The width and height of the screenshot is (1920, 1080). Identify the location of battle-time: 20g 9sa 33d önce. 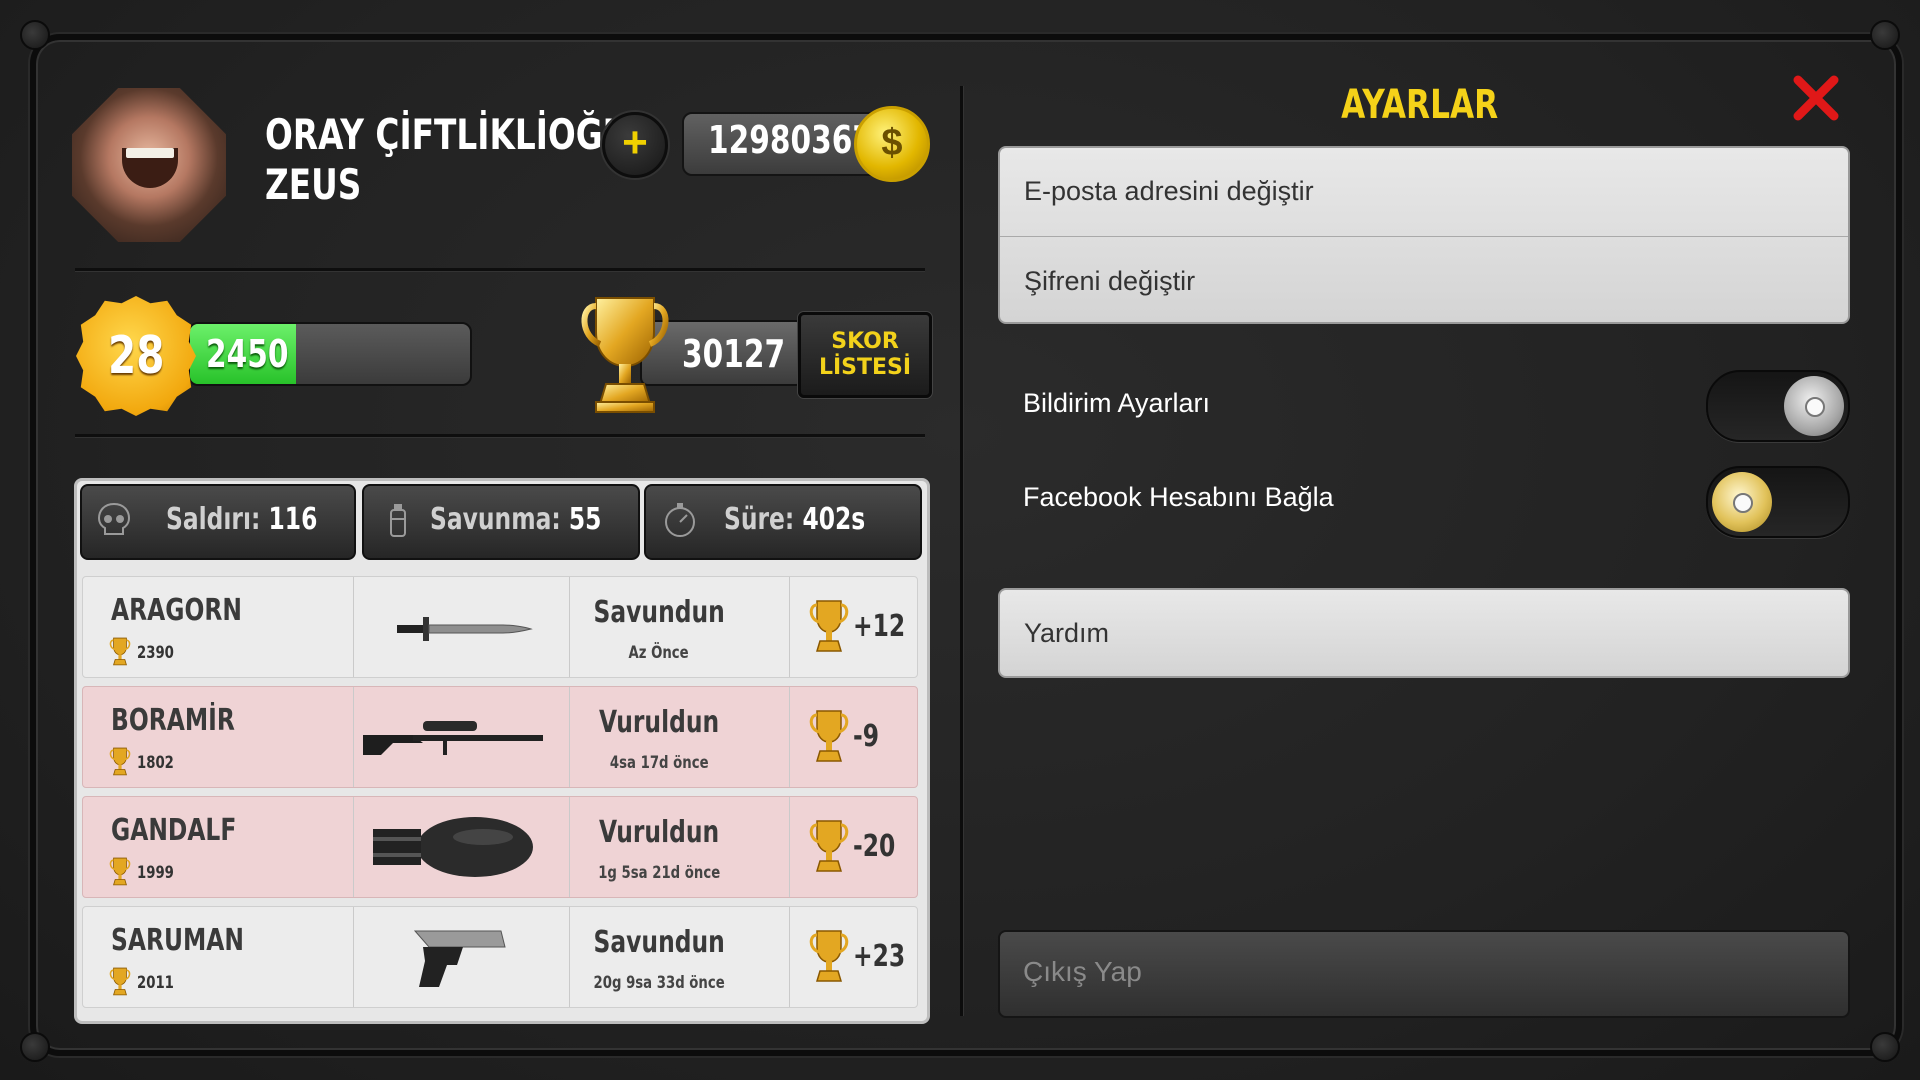
(659, 983).